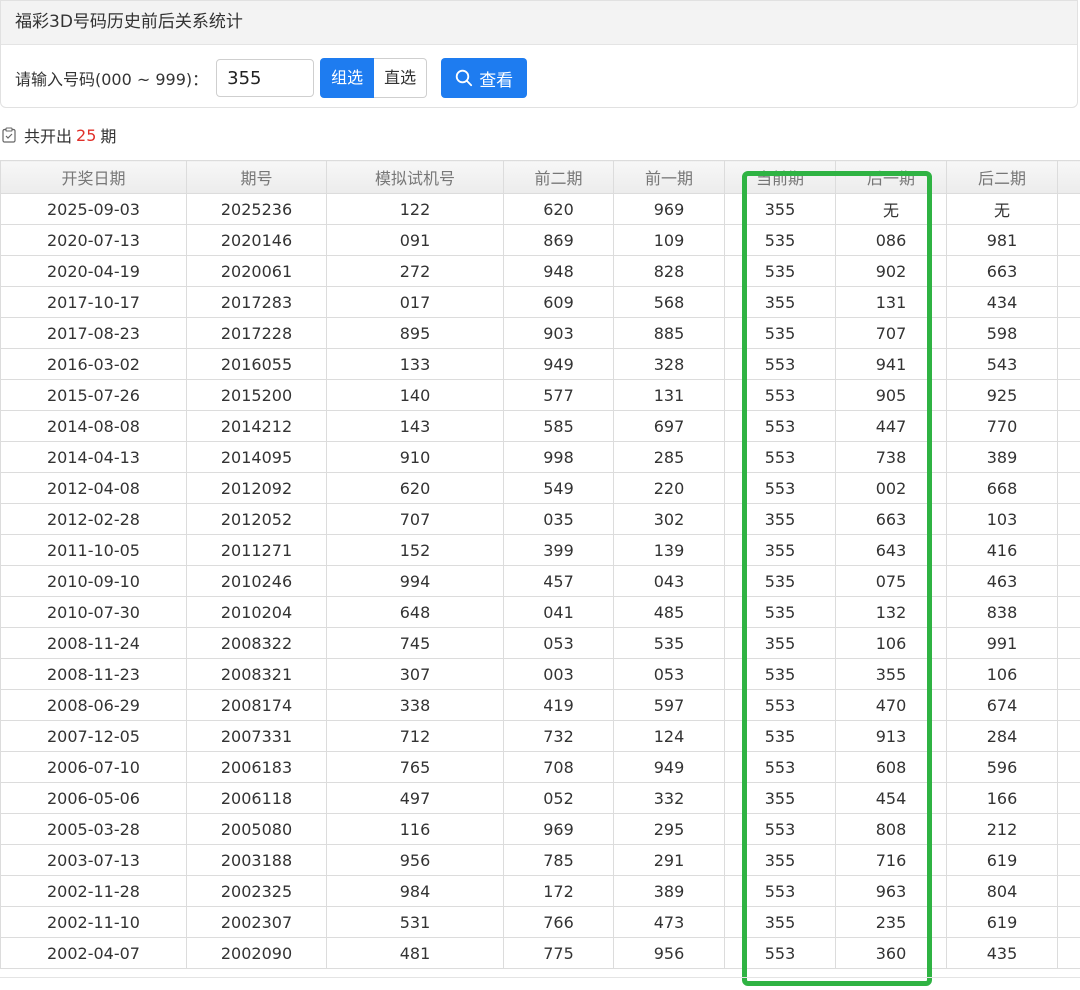 The width and height of the screenshot is (1080, 990). Describe the element at coordinates (256, 953) in the screenshot. I see `table-cell: 2002090` at that location.